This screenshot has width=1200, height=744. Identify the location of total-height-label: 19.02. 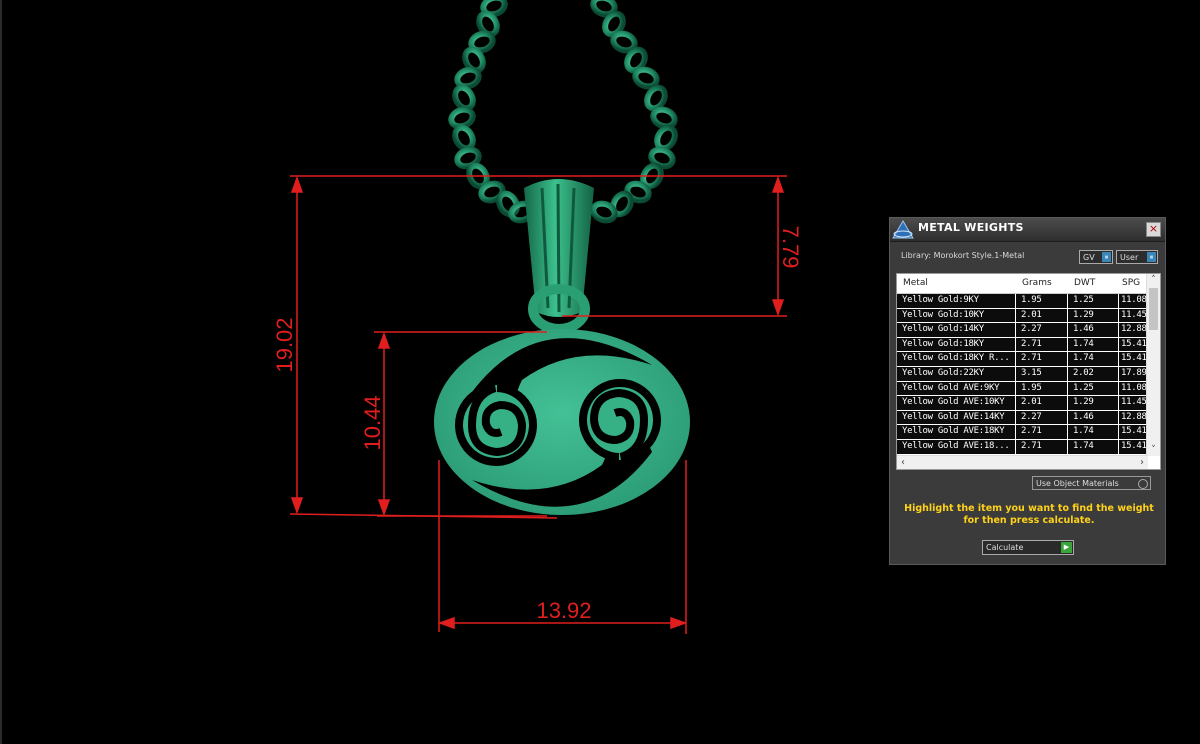
(284, 344).